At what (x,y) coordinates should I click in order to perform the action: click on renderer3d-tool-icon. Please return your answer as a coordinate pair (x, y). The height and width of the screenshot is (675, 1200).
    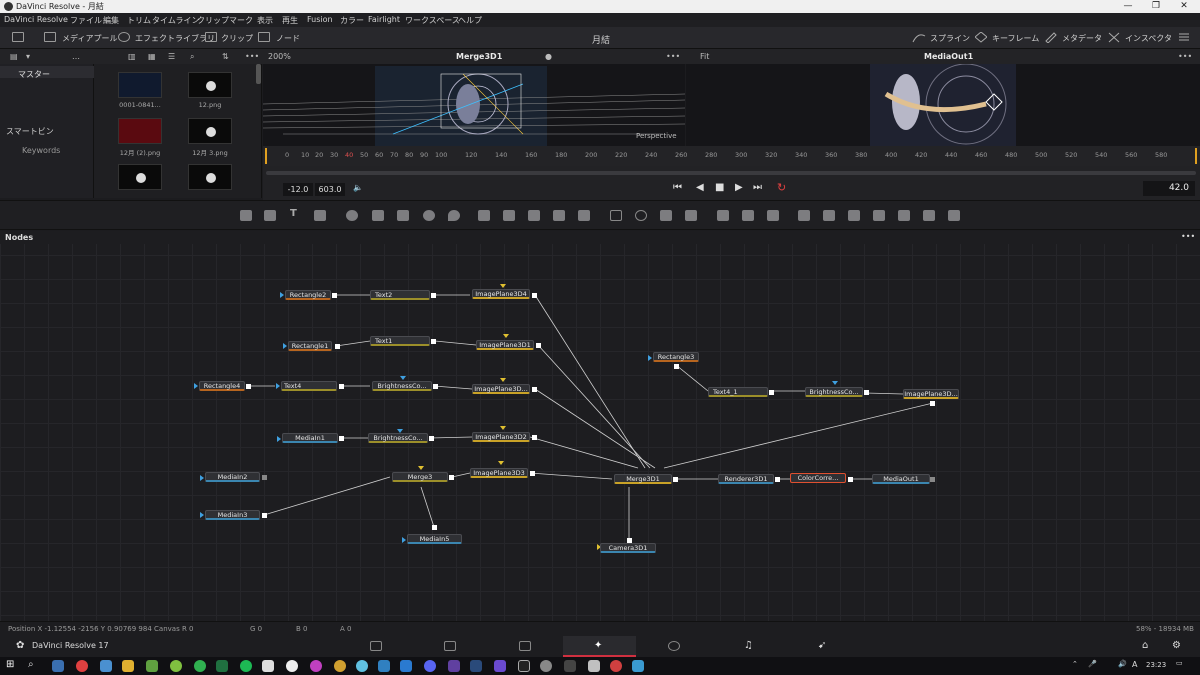
    Looking at the image, I should click on (929, 215).